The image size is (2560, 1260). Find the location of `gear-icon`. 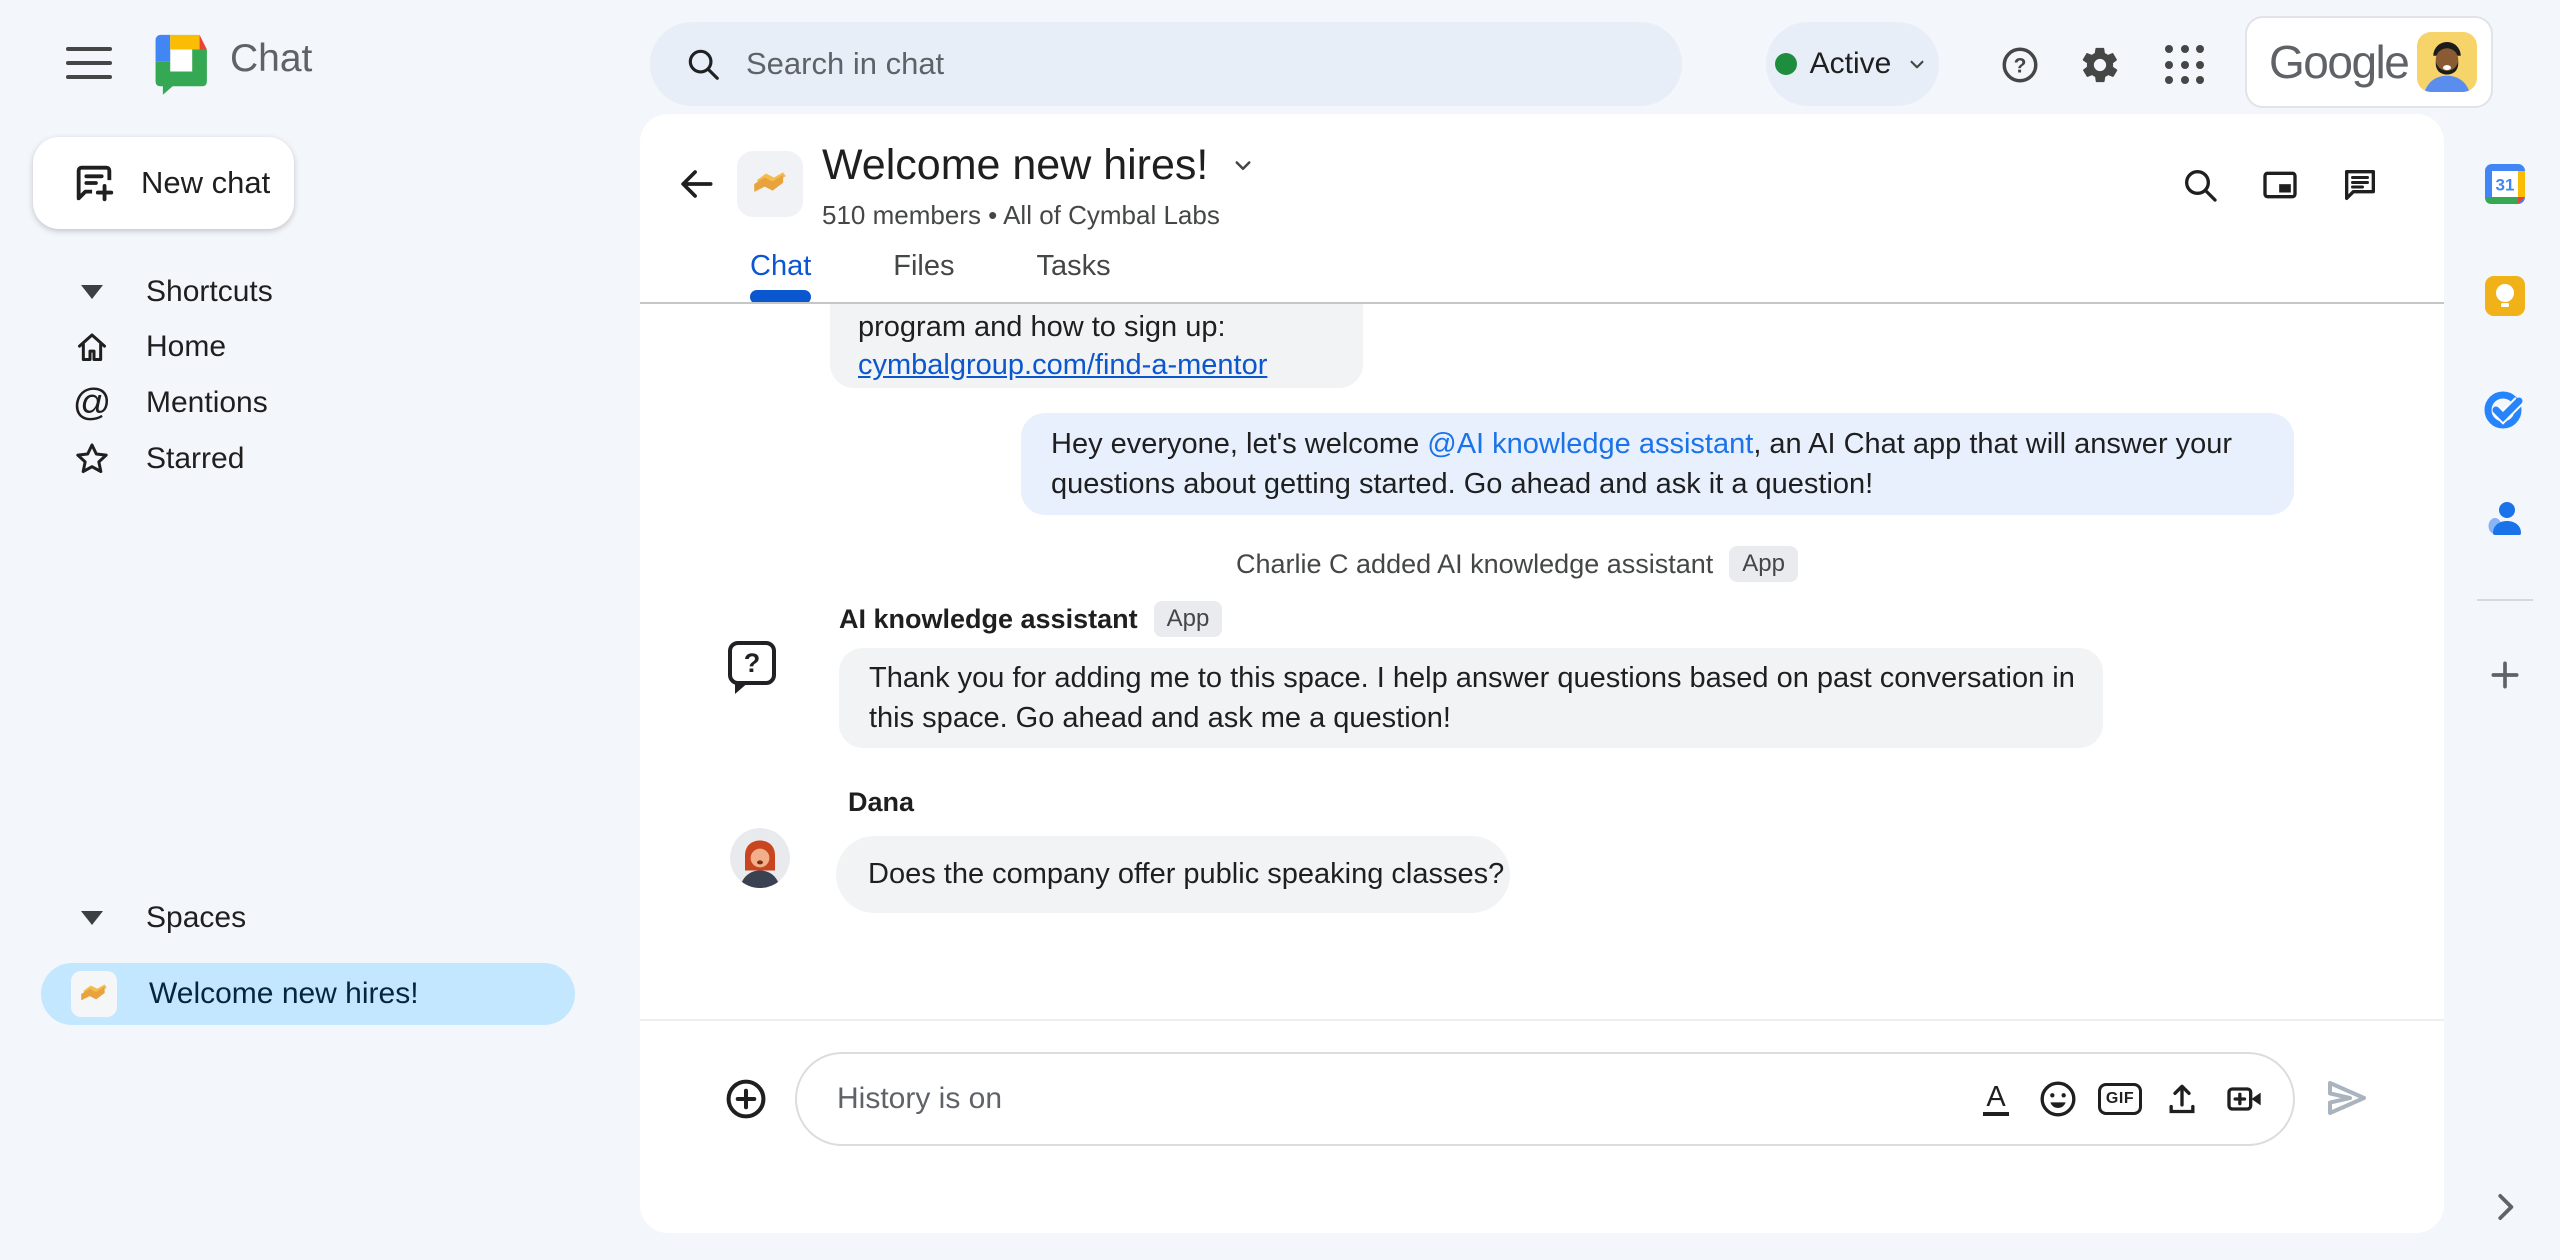

gear-icon is located at coordinates (2100, 65).